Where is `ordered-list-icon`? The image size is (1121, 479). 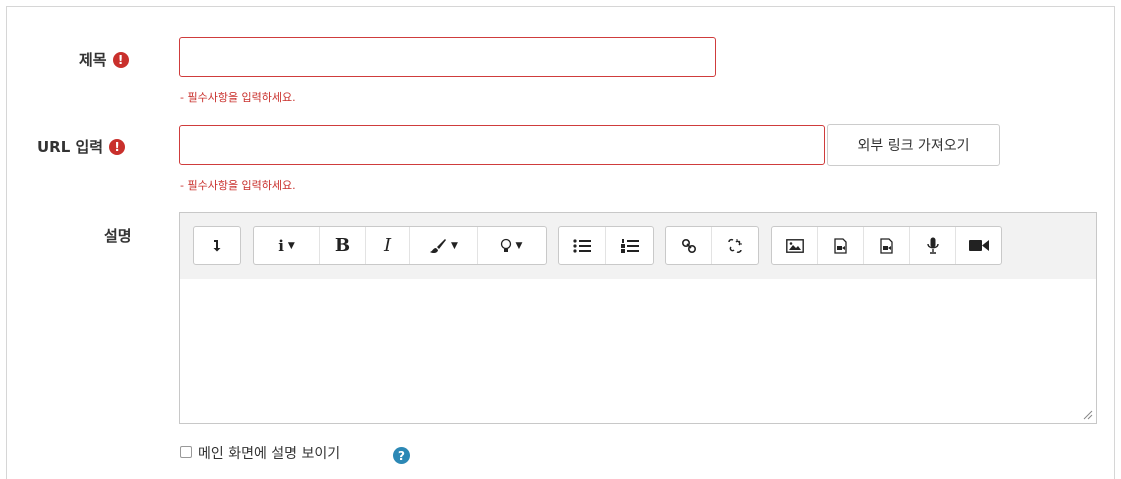
ordered-list-icon is located at coordinates (629, 245).